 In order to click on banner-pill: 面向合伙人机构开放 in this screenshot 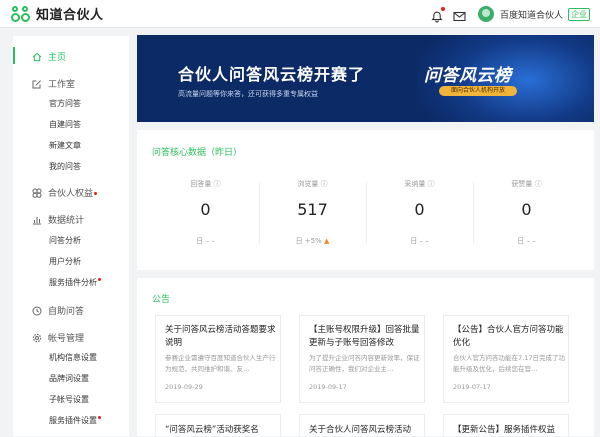, I will do `click(478, 91)`.